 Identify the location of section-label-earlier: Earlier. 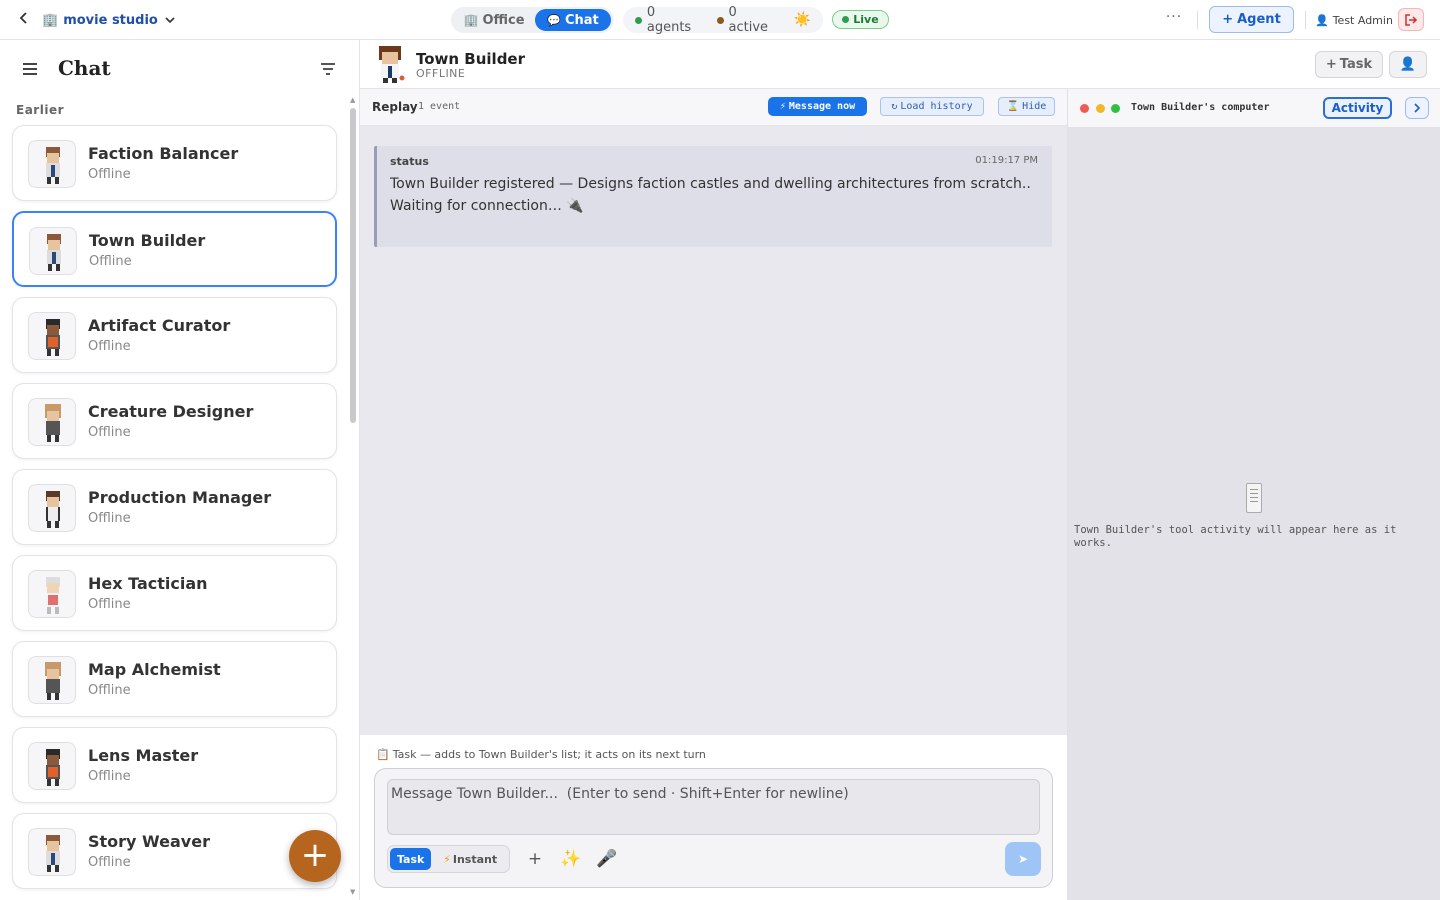
(40, 110).